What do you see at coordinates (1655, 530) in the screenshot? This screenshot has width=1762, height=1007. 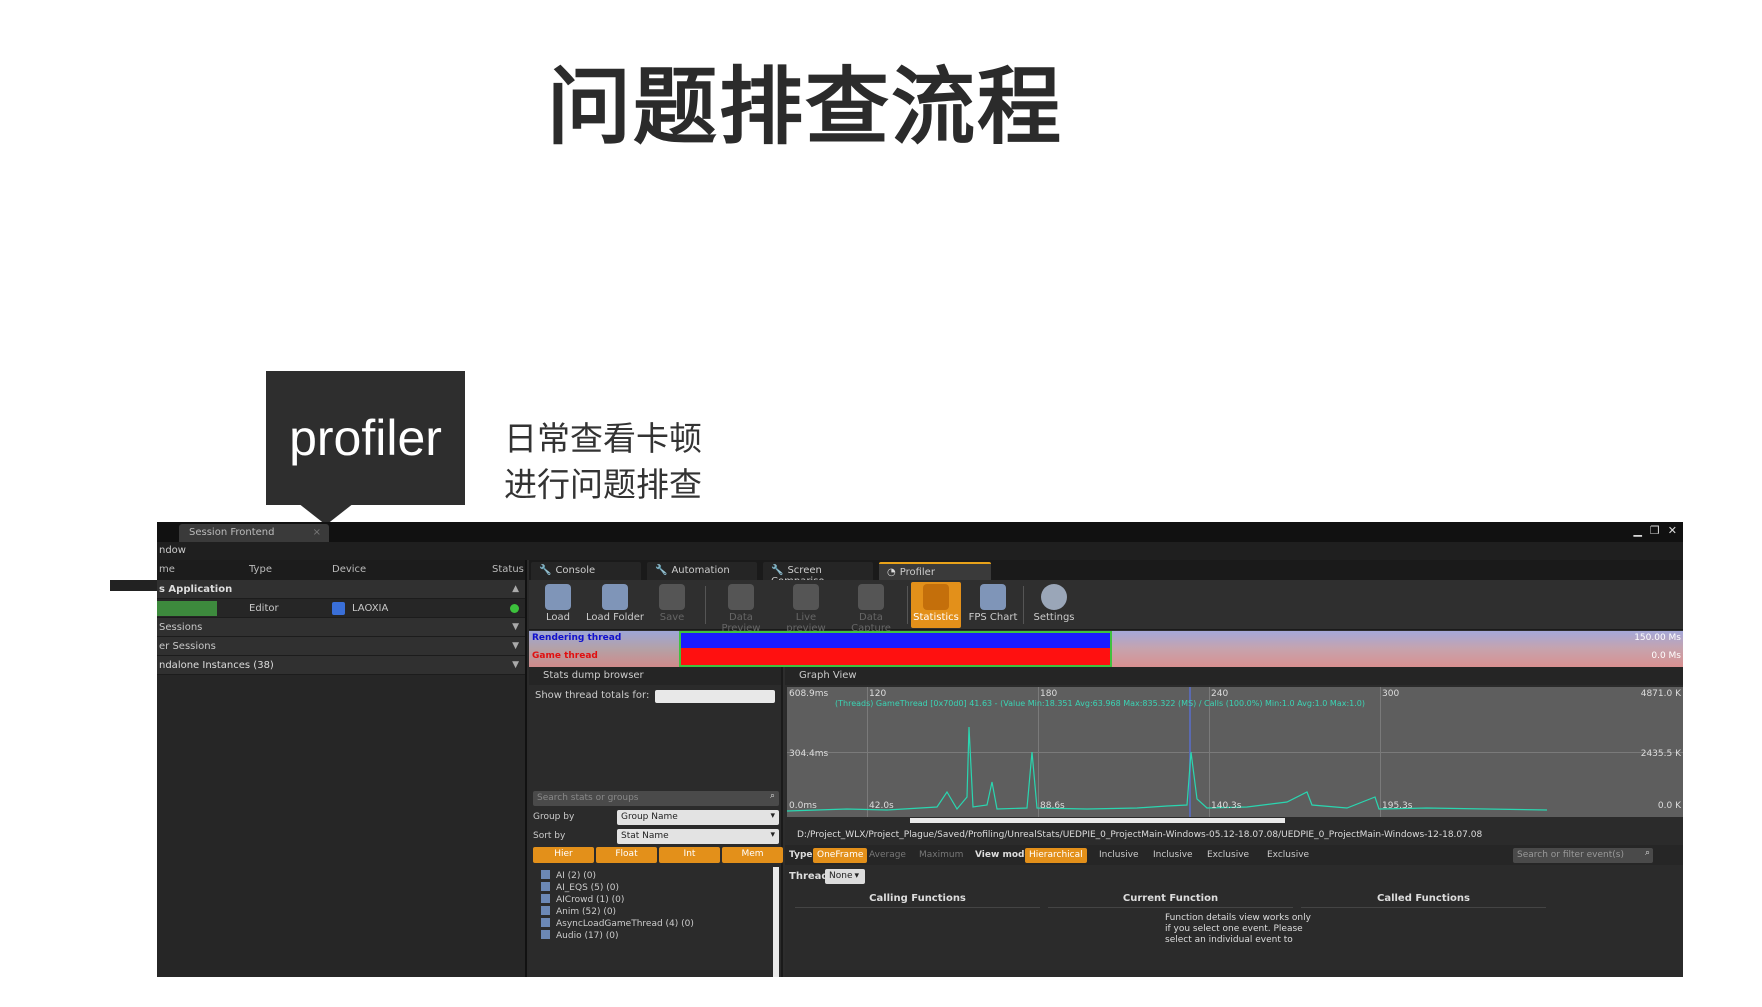 I see `restore-icon: ❐` at bounding box center [1655, 530].